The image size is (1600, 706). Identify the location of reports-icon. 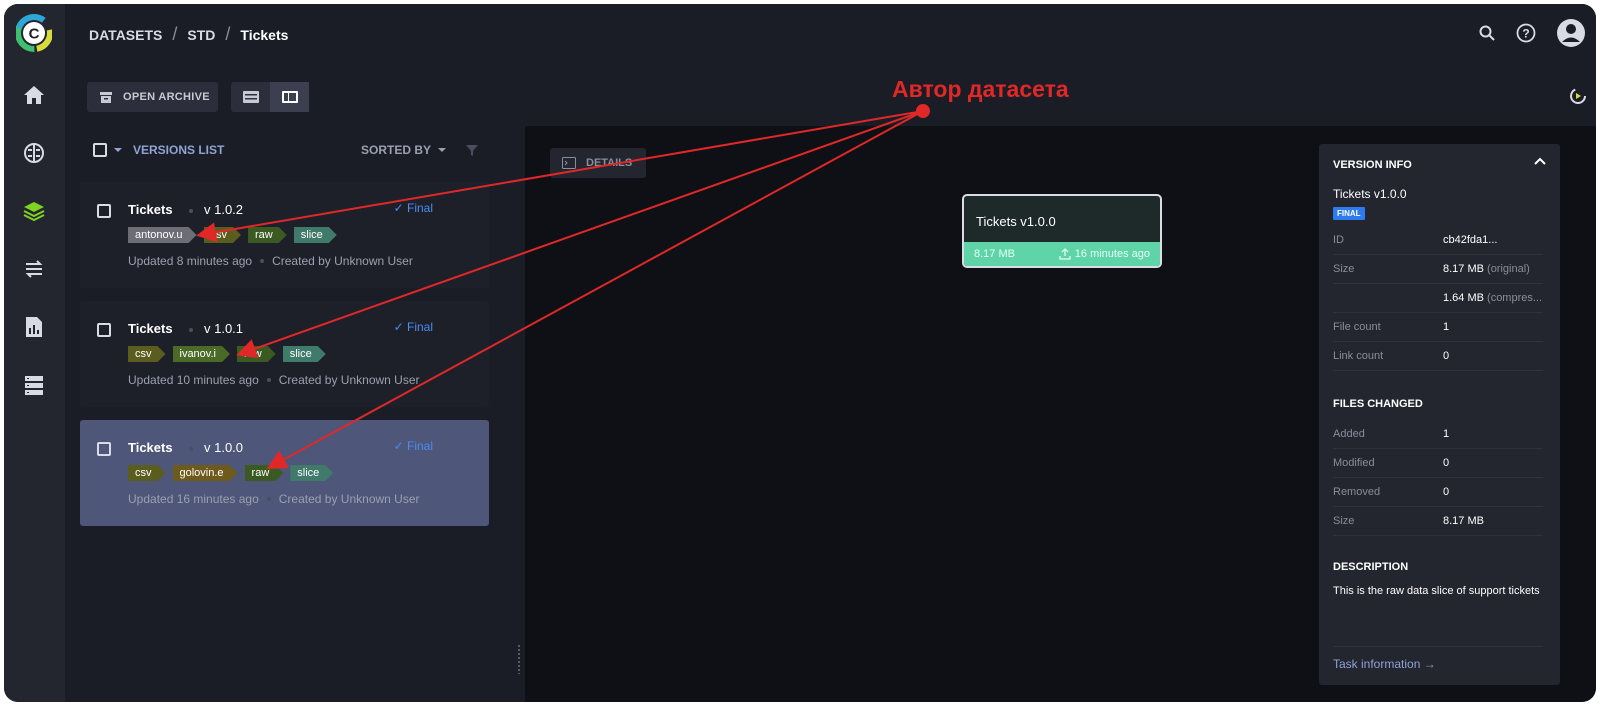
(34, 327).